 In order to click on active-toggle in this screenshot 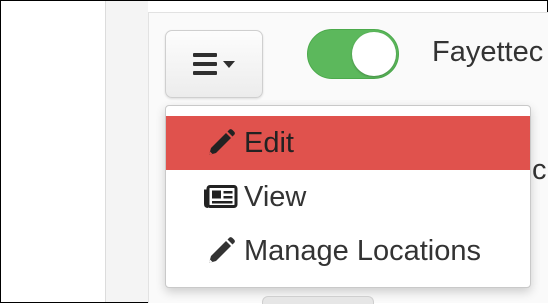, I will do `click(353, 54)`.